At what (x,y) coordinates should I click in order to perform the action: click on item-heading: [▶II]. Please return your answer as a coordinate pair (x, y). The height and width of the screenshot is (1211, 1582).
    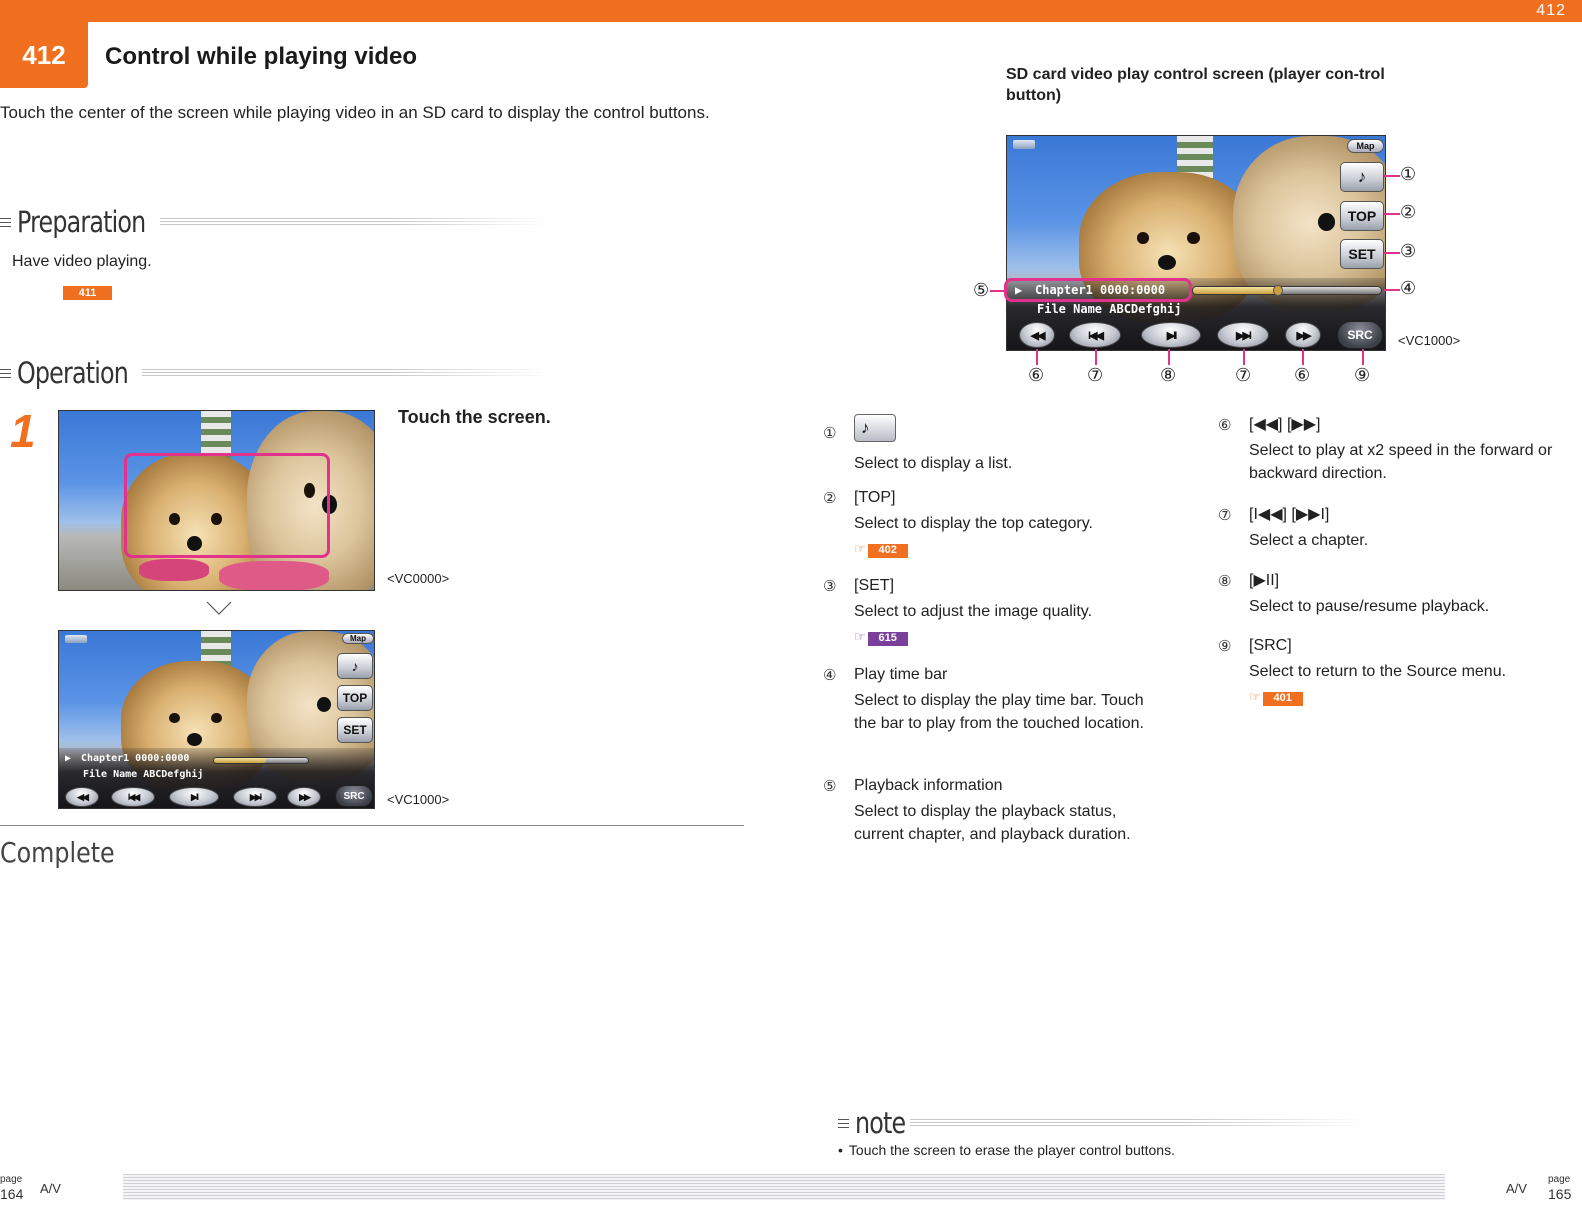
    Looking at the image, I should click on (1264, 580).